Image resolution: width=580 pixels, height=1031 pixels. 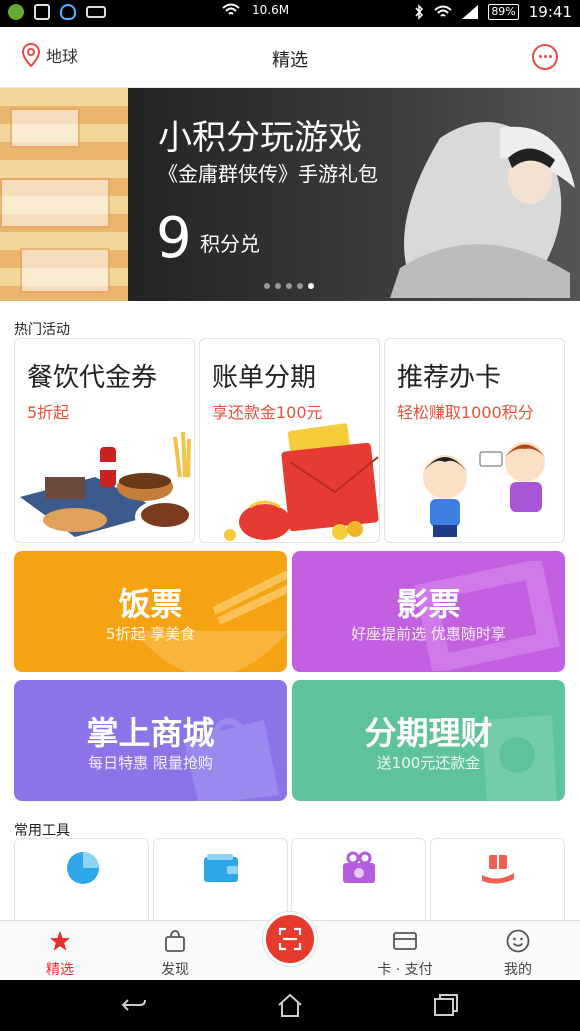 What do you see at coordinates (92, 378) in the screenshot?
I see `hot-card-title: 餐饮代金券` at bounding box center [92, 378].